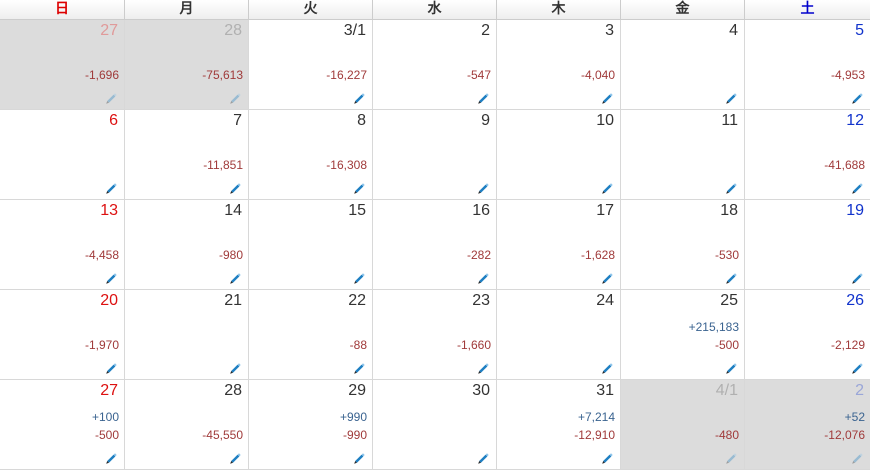  Describe the element at coordinates (559, 245) in the screenshot. I see `day-cell: 17 -1,628` at that location.